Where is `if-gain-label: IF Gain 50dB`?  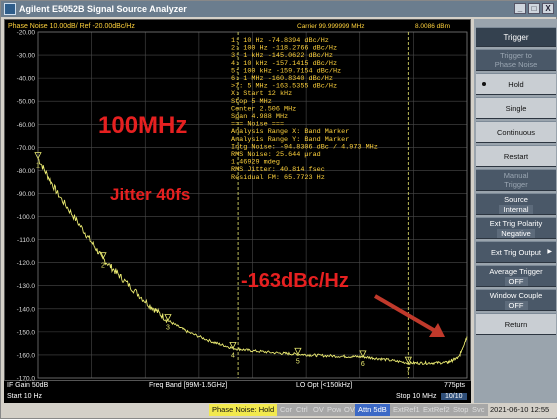
if-gain-label: IF Gain 50dB is located at coordinates (28, 385).